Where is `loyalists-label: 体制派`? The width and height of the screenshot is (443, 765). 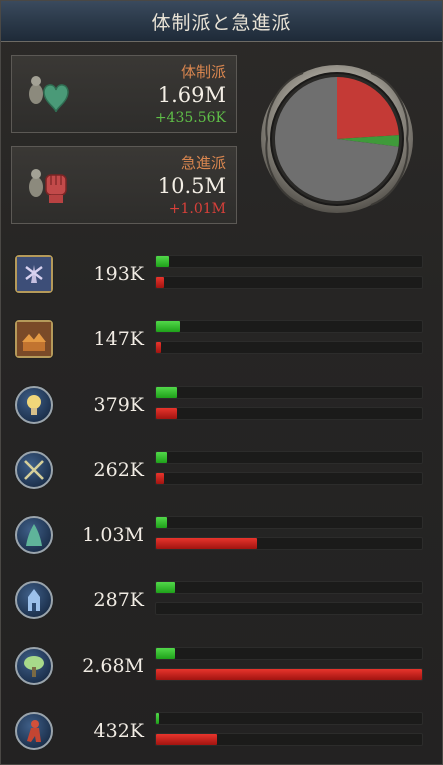
loyalists-label: 体制派 is located at coordinates (203, 72).